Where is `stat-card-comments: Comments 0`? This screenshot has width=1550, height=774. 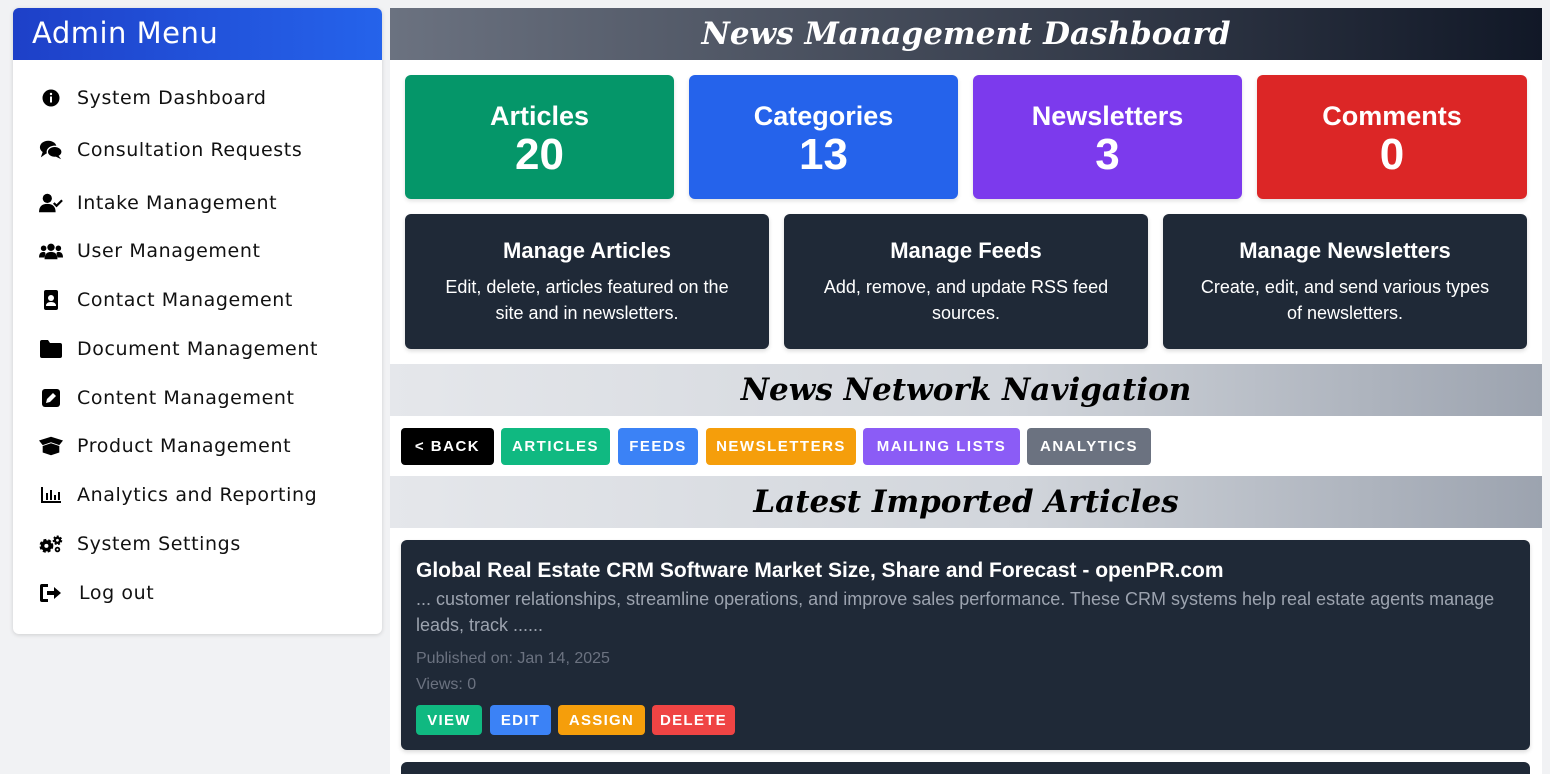 stat-card-comments: Comments 0 is located at coordinates (1392, 137).